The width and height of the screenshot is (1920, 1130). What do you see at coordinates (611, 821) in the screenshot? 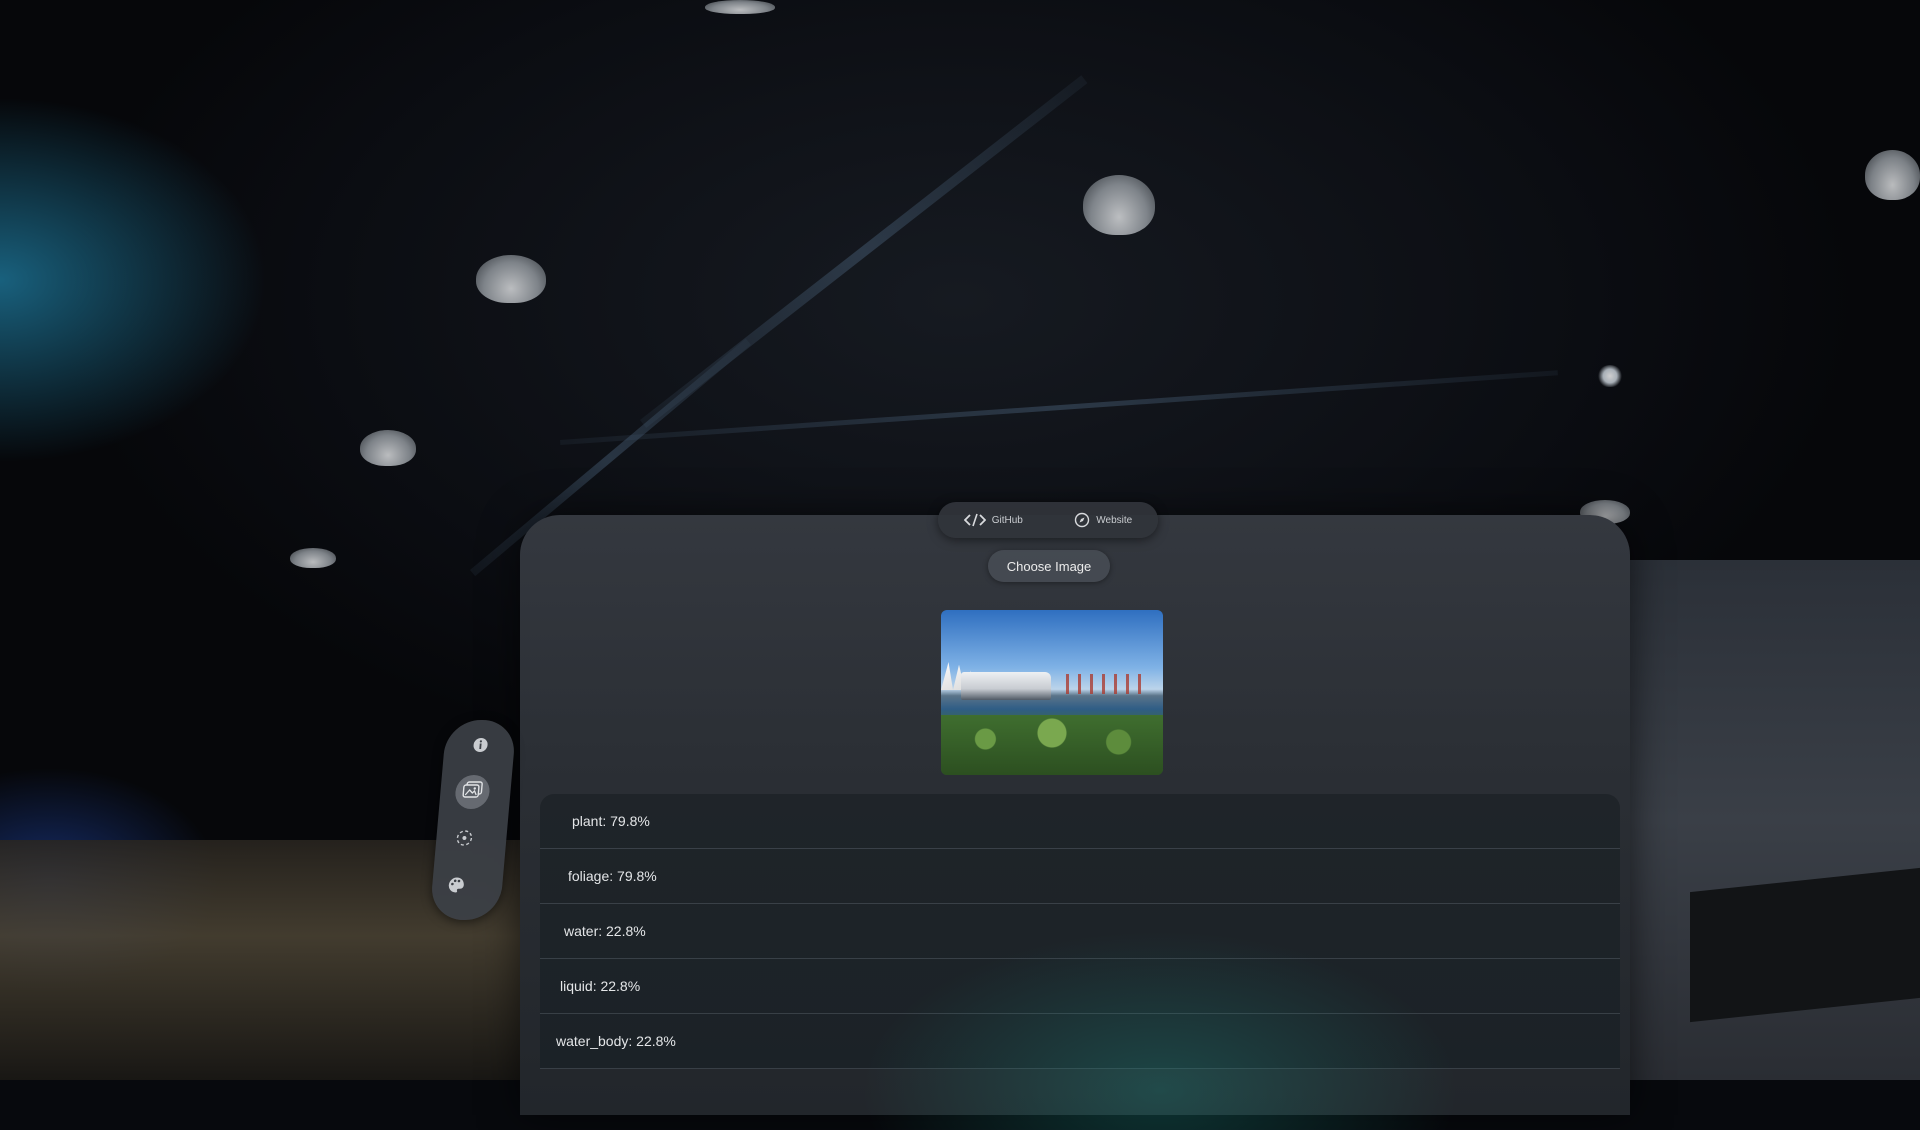
I see `result-label: plant: 79.8%` at bounding box center [611, 821].